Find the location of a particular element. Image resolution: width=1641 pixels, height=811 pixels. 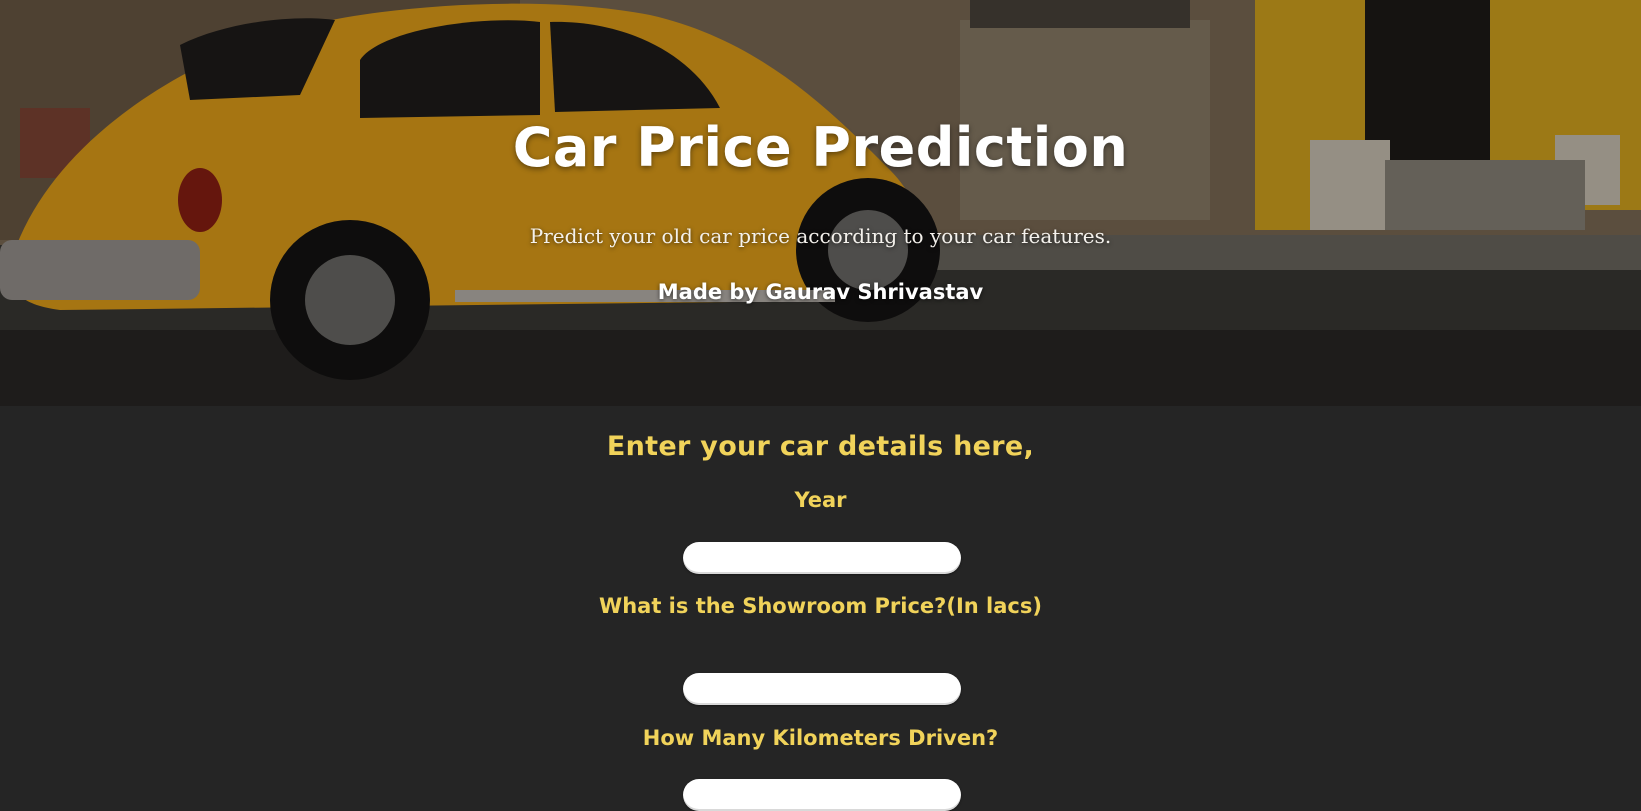

year-label: Year is located at coordinates (820, 500).